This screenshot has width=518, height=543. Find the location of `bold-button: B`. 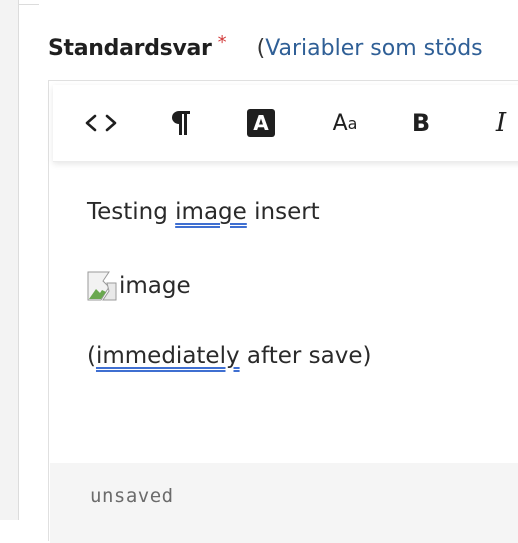

bold-button: B is located at coordinates (421, 123).